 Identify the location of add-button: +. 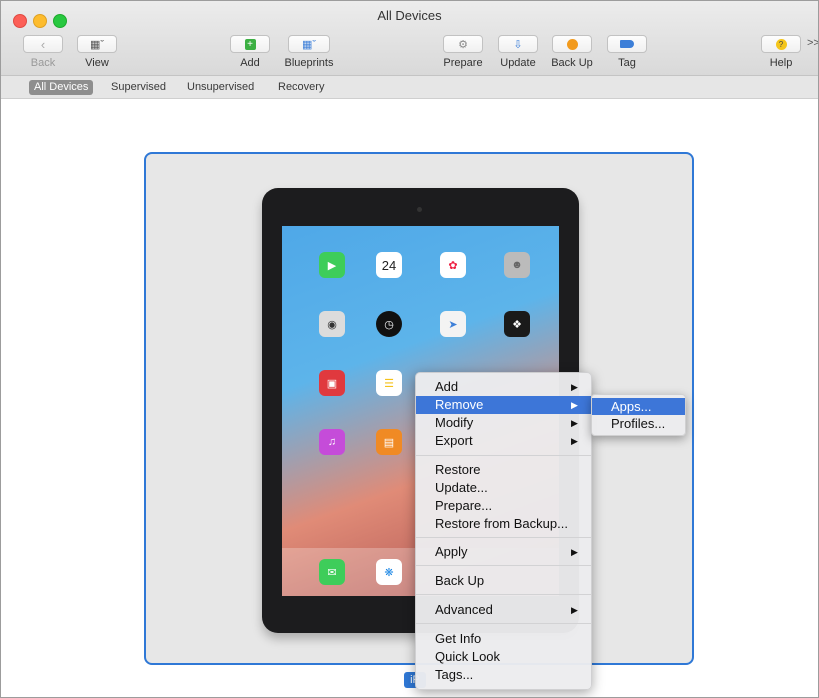
(250, 44).